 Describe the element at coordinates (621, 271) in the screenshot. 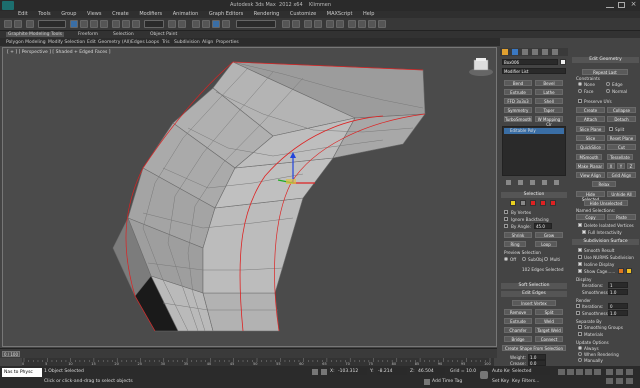

I see `cage-color-1-swatch` at that location.